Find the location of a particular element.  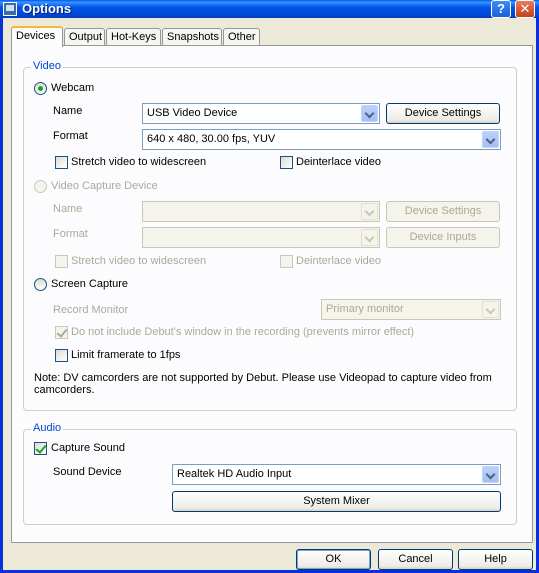

help-button: Help is located at coordinates (495, 559).